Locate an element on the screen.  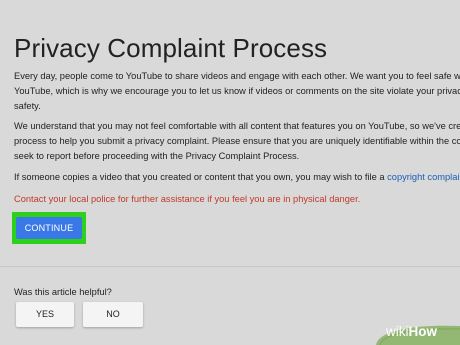
wikihow-watermark: wikiHow is located at coordinates (411, 331).